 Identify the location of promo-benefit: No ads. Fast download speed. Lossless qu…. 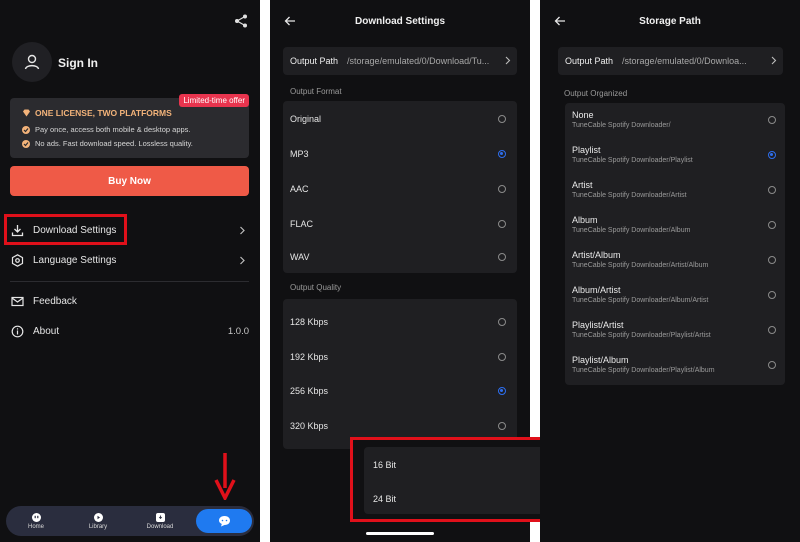
(107, 143).